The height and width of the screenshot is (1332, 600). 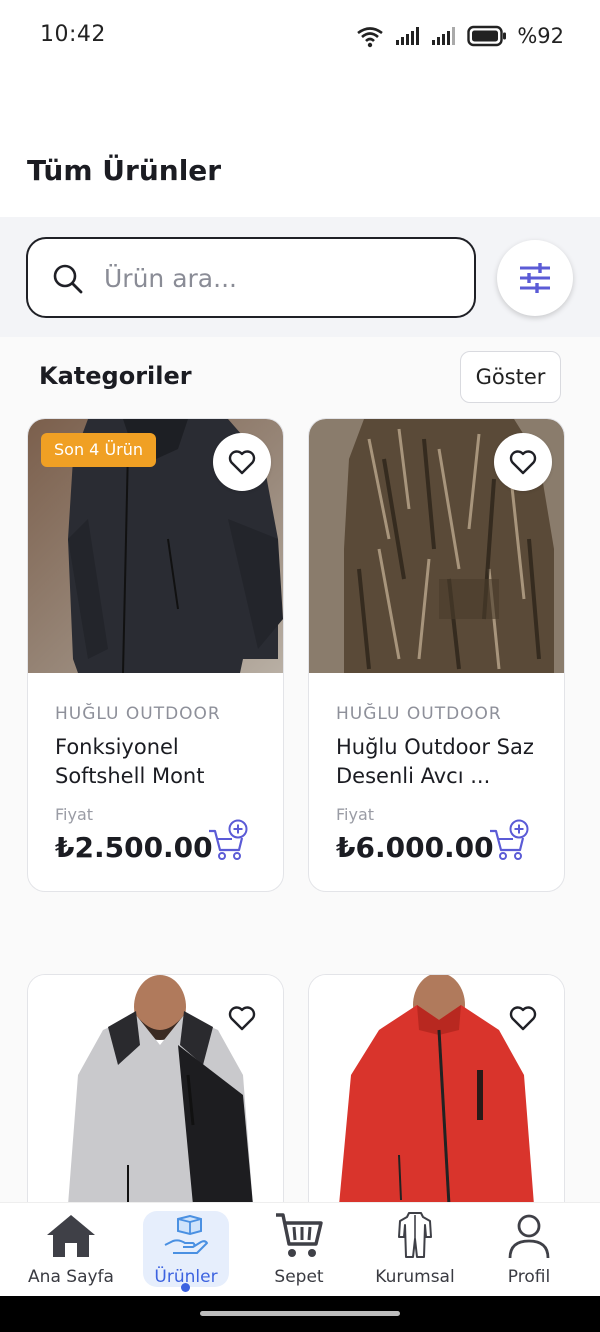 What do you see at coordinates (71, 1277) in the screenshot?
I see `nav-label: Ana Sayfa` at bounding box center [71, 1277].